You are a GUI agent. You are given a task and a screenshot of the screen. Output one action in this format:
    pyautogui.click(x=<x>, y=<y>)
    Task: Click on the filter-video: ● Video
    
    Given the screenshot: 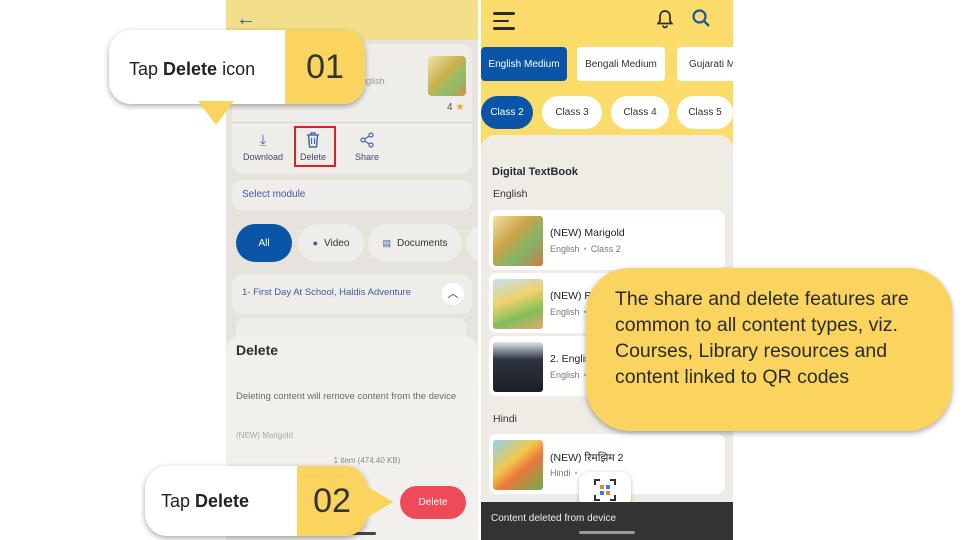 What is the action you would take?
    pyautogui.click(x=331, y=243)
    